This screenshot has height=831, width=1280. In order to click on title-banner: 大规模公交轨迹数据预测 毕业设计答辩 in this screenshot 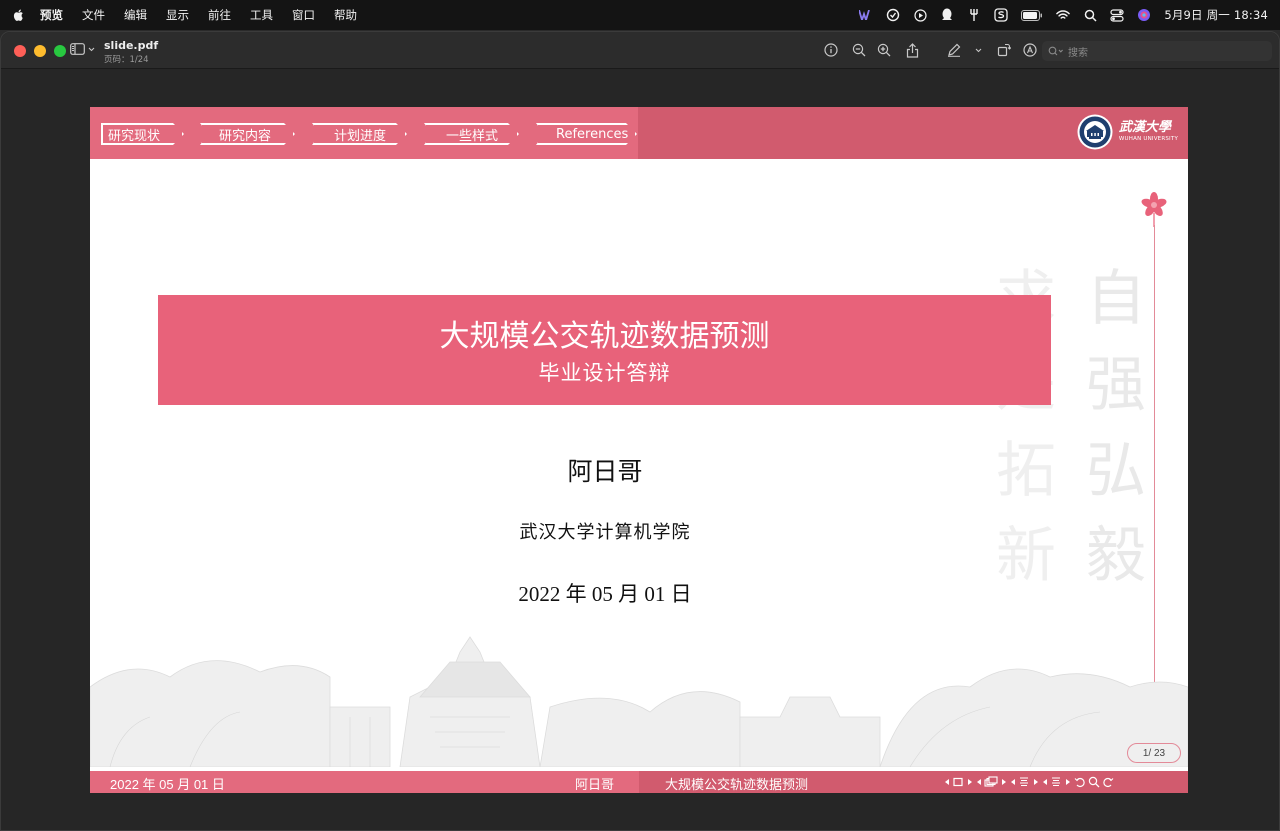, I will do `click(604, 350)`.